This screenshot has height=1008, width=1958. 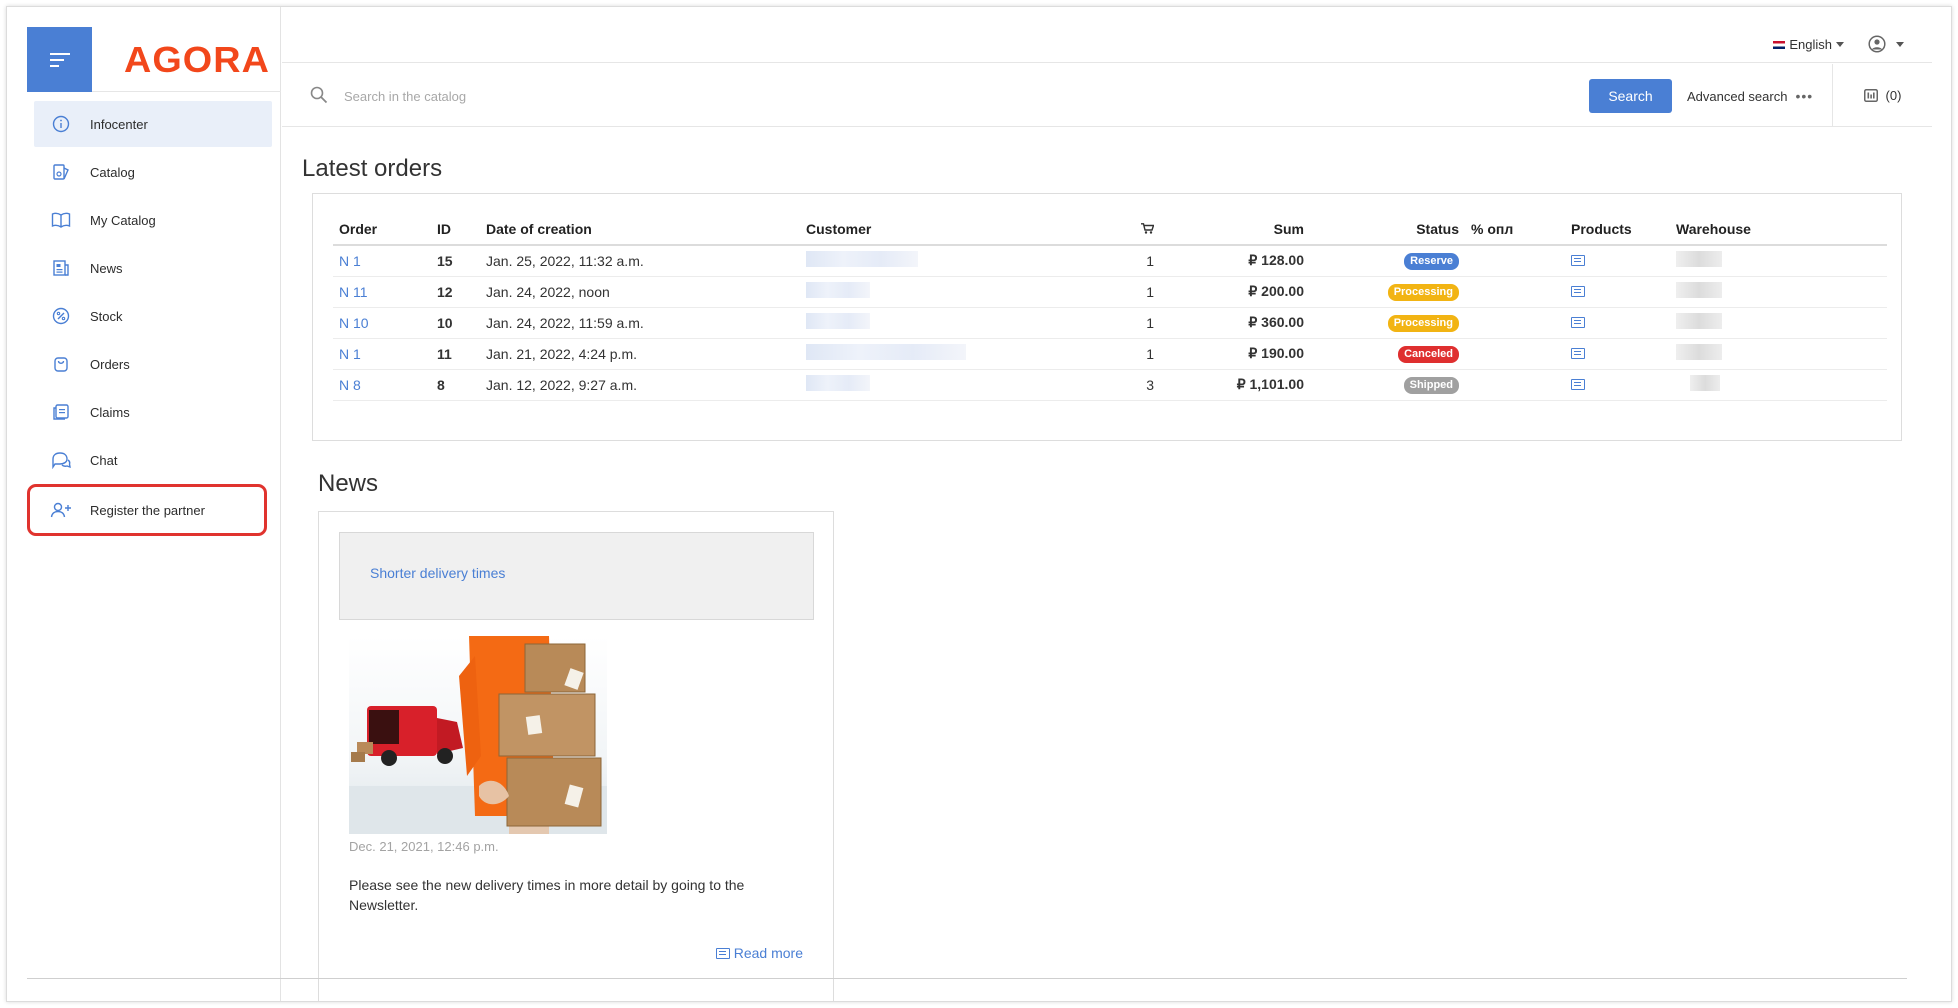 What do you see at coordinates (1387, 385) in the screenshot?
I see `status-cell: Shipped` at bounding box center [1387, 385].